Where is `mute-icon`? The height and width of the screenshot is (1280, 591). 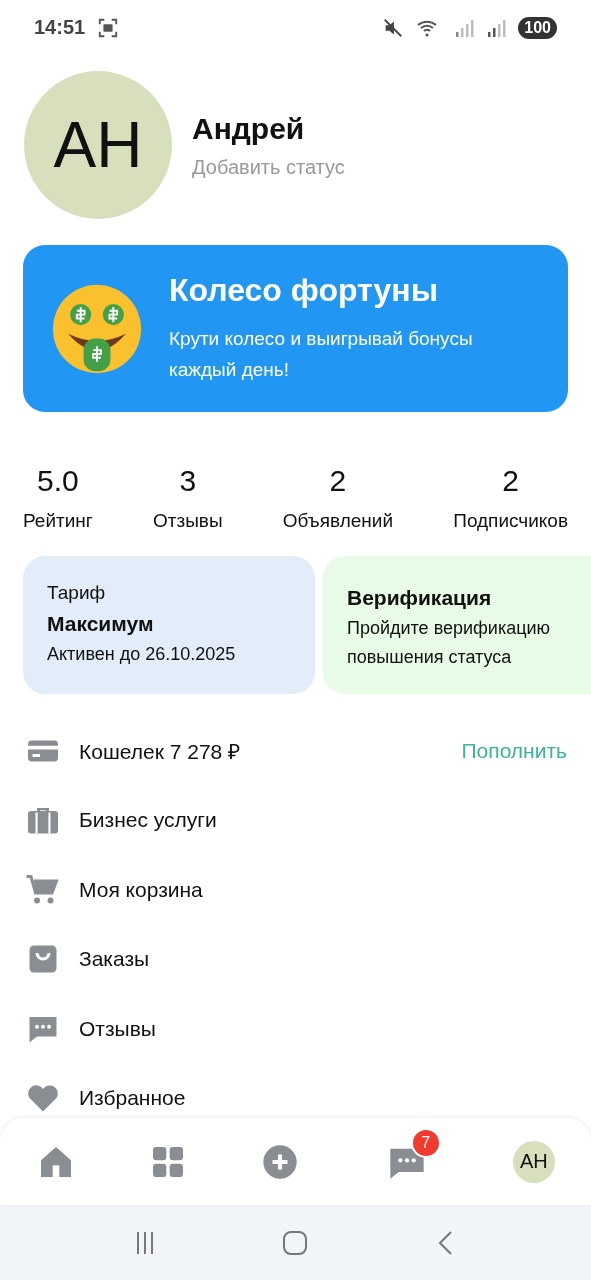
mute-icon is located at coordinates (393, 27).